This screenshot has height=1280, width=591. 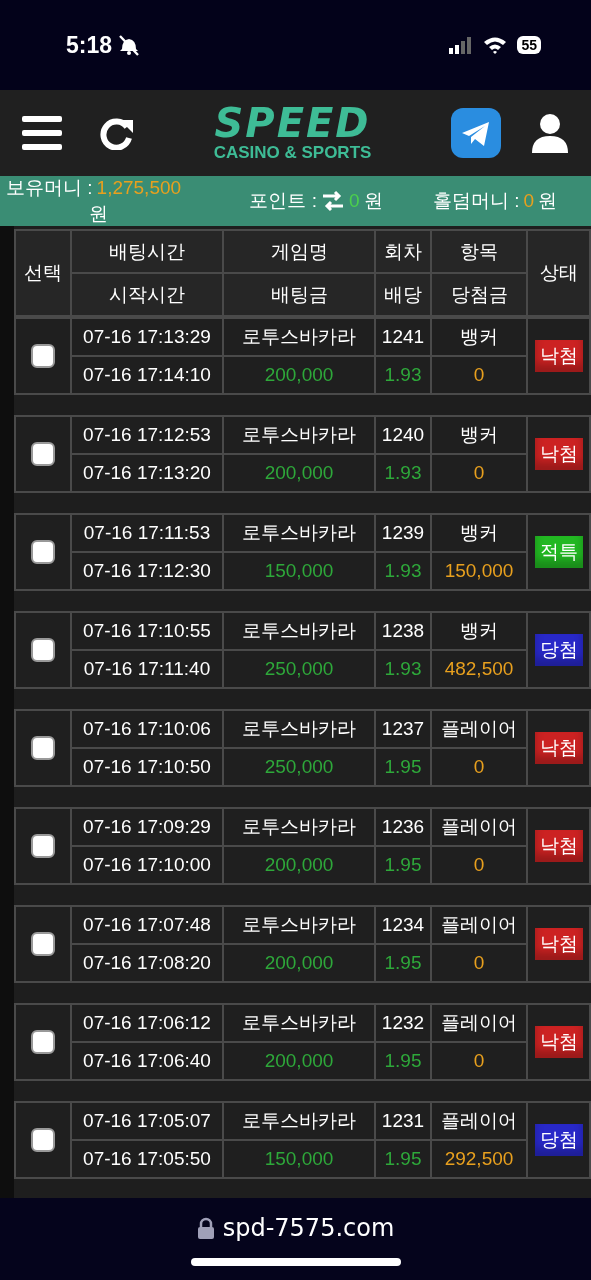 I want to click on start-time-cell: 07-16 17:10:00, so click(x=147, y=865).